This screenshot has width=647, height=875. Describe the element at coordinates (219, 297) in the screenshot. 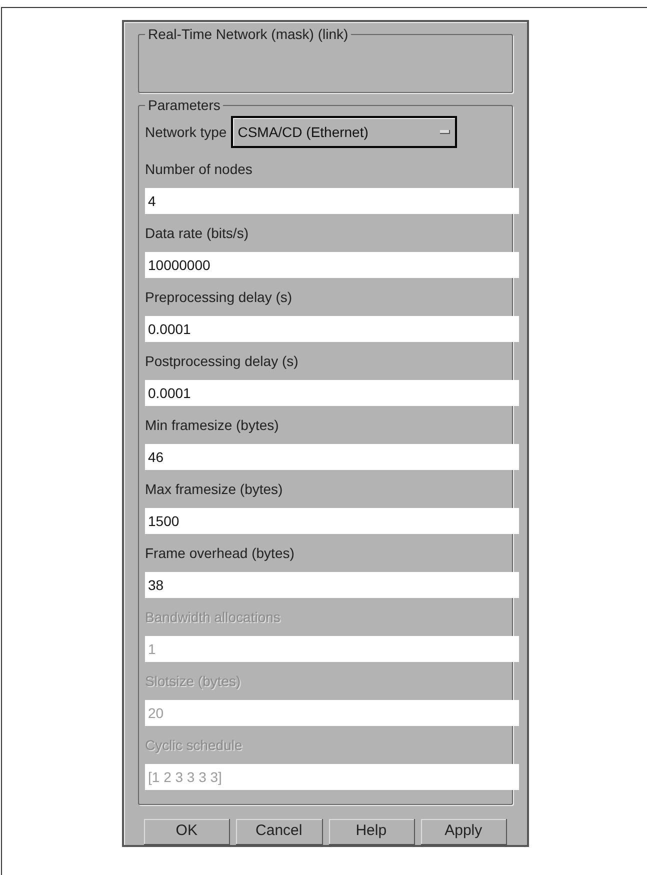

I see `field-label: Preprocessing delay (s)` at that location.